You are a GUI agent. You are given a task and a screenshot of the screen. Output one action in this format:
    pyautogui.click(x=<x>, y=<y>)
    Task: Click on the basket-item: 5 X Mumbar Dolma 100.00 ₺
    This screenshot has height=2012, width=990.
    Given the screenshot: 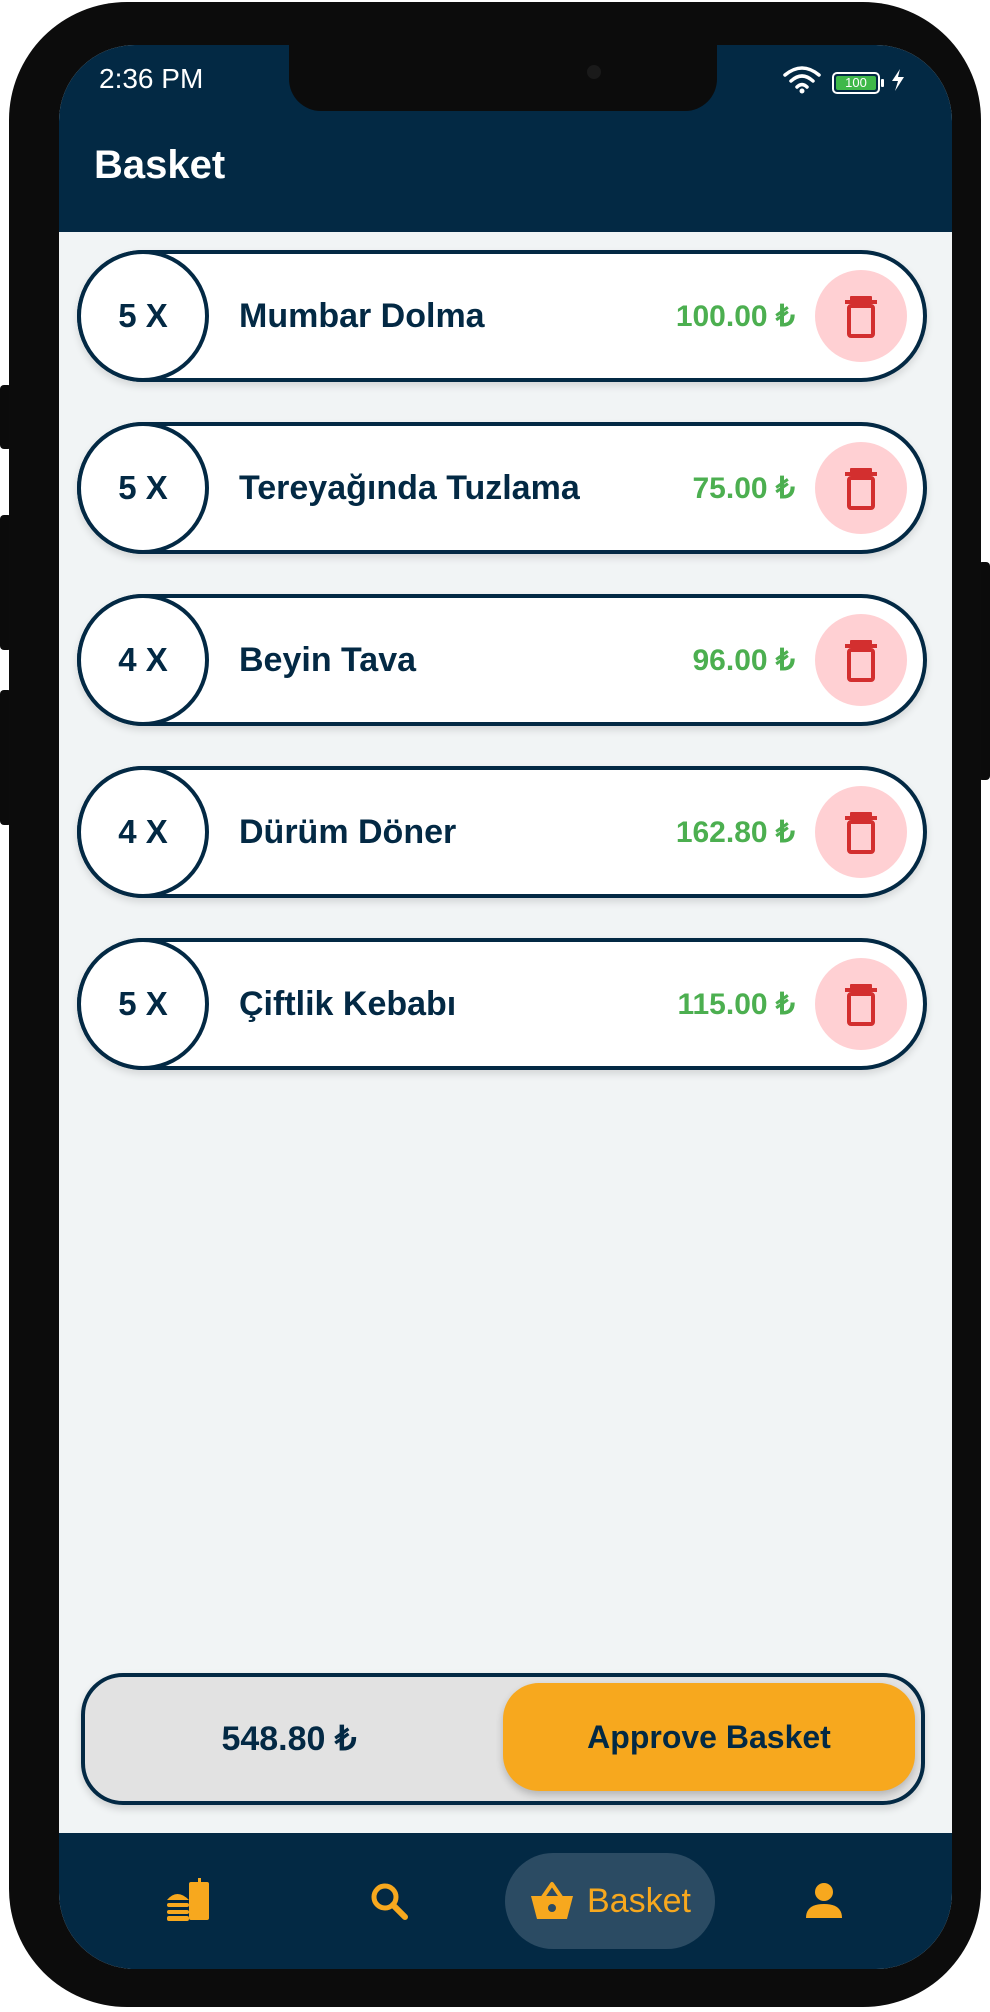 What is the action you would take?
    pyautogui.click(x=502, y=316)
    